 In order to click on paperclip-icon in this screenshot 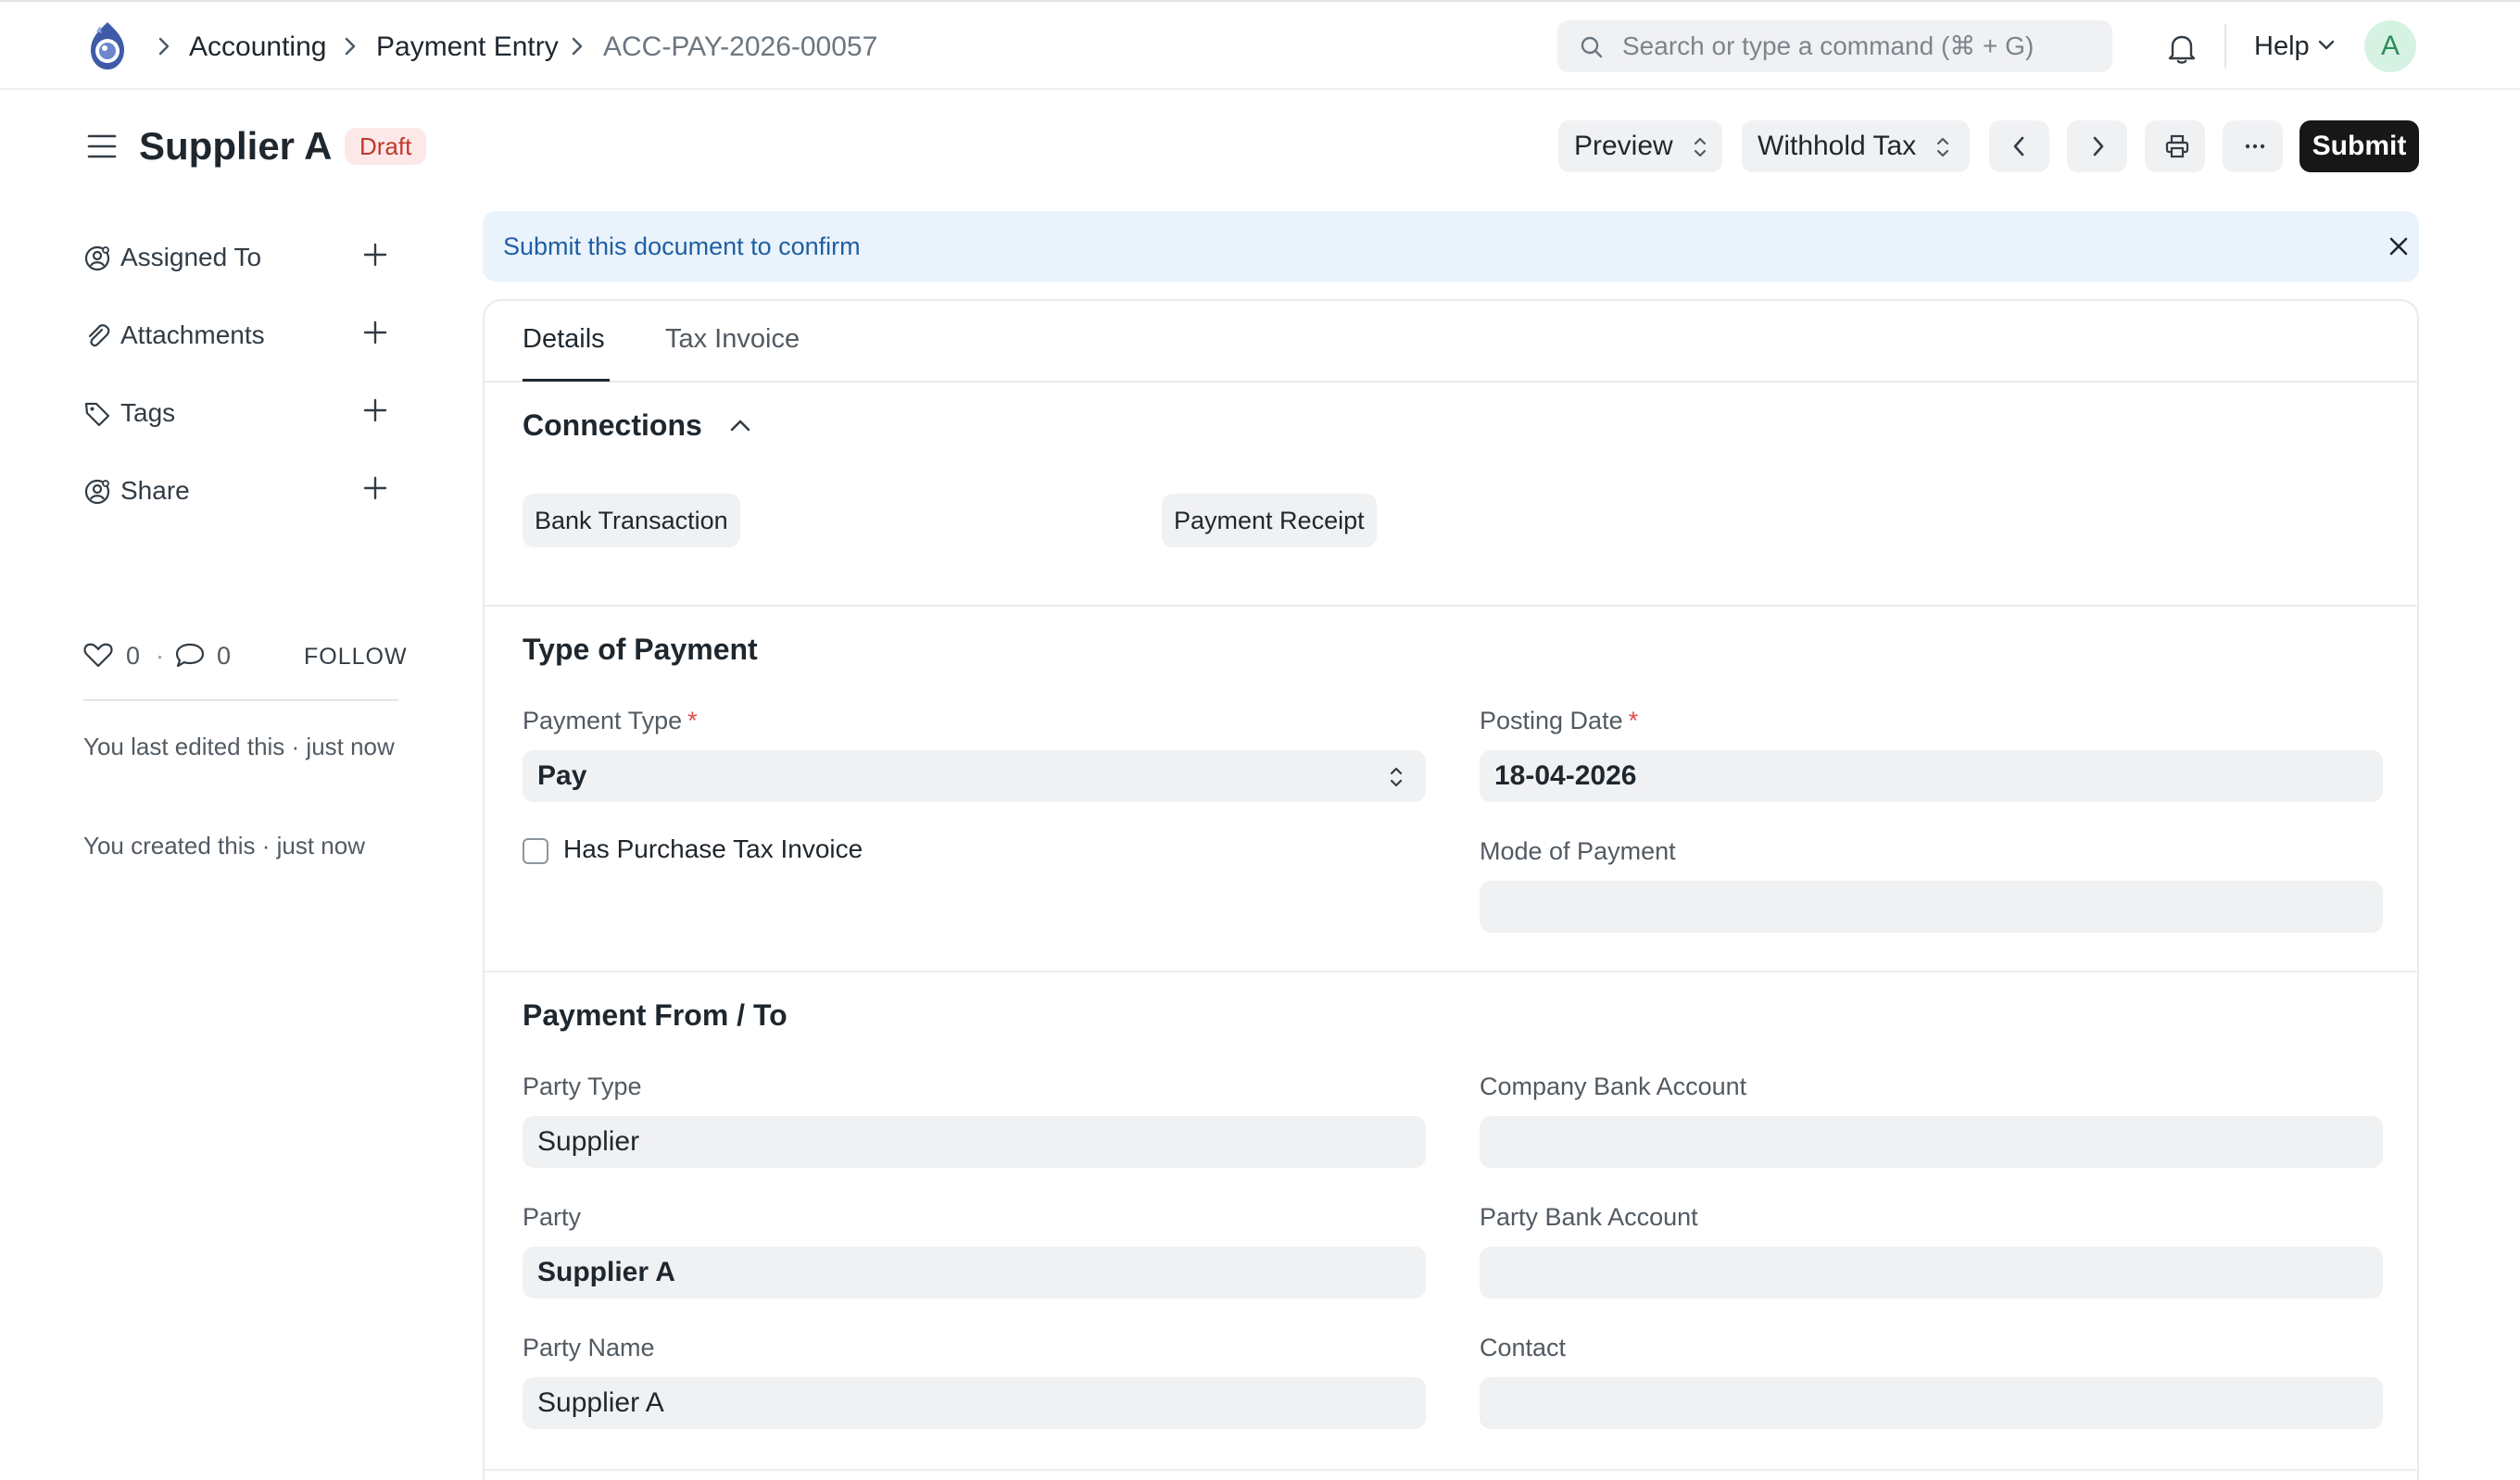, I will do `click(97, 338)`.